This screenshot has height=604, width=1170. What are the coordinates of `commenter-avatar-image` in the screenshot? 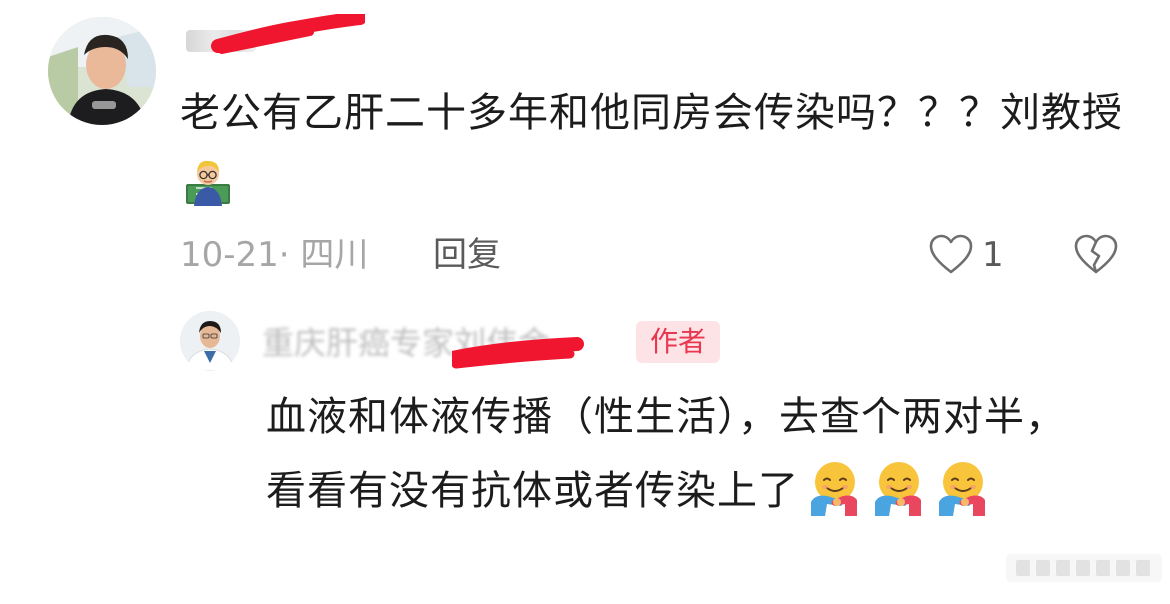 It's located at (102, 71).